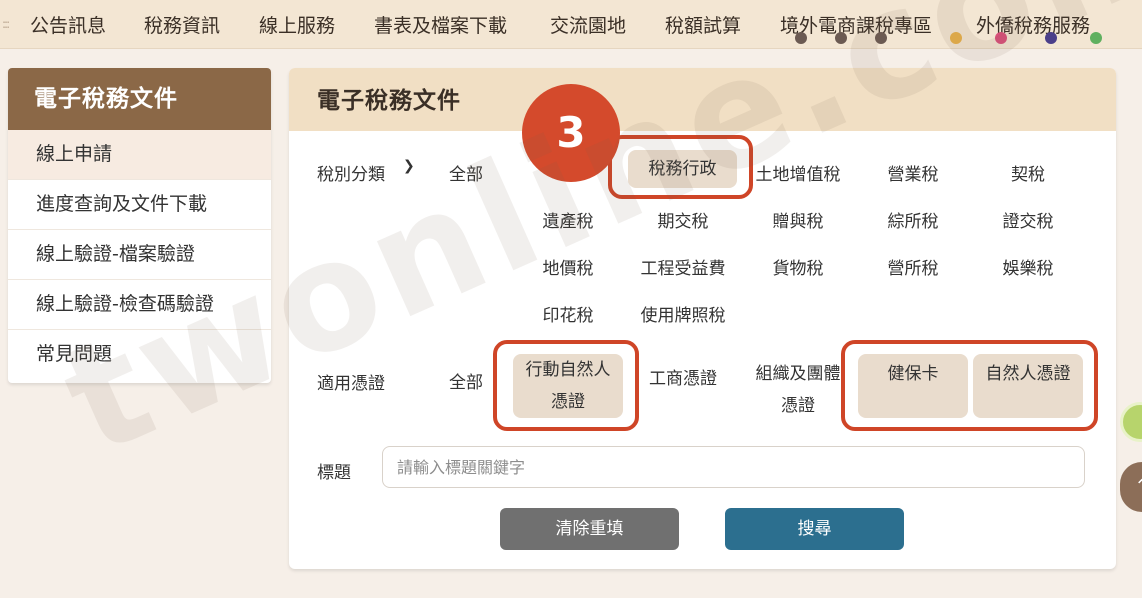 This screenshot has width=1142, height=598. What do you see at coordinates (351, 175) in the screenshot?
I see `tax-category-label: 稅別分類` at bounding box center [351, 175].